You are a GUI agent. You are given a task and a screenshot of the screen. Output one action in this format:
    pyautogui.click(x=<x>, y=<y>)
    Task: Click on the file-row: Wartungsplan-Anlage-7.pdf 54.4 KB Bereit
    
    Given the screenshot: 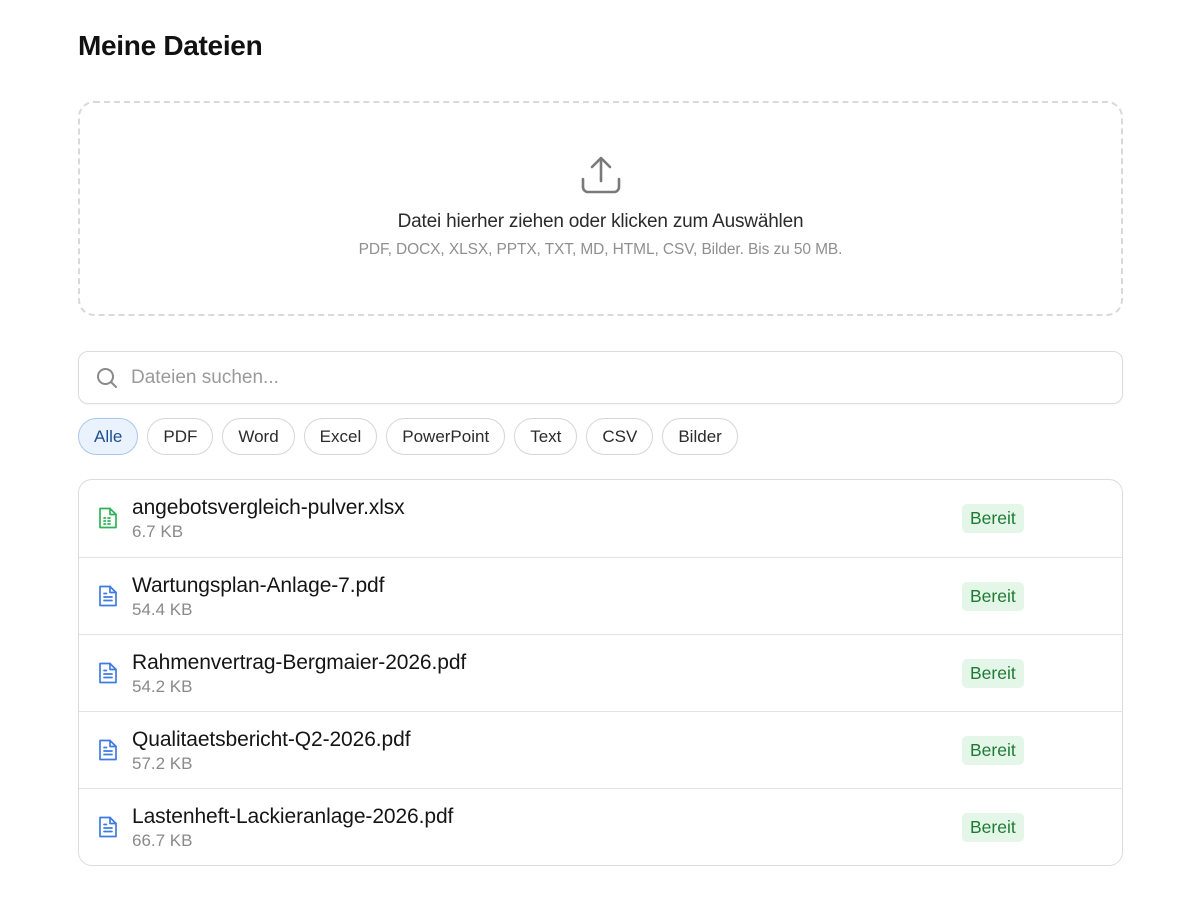 What is the action you would take?
    pyautogui.click(x=600, y=595)
    